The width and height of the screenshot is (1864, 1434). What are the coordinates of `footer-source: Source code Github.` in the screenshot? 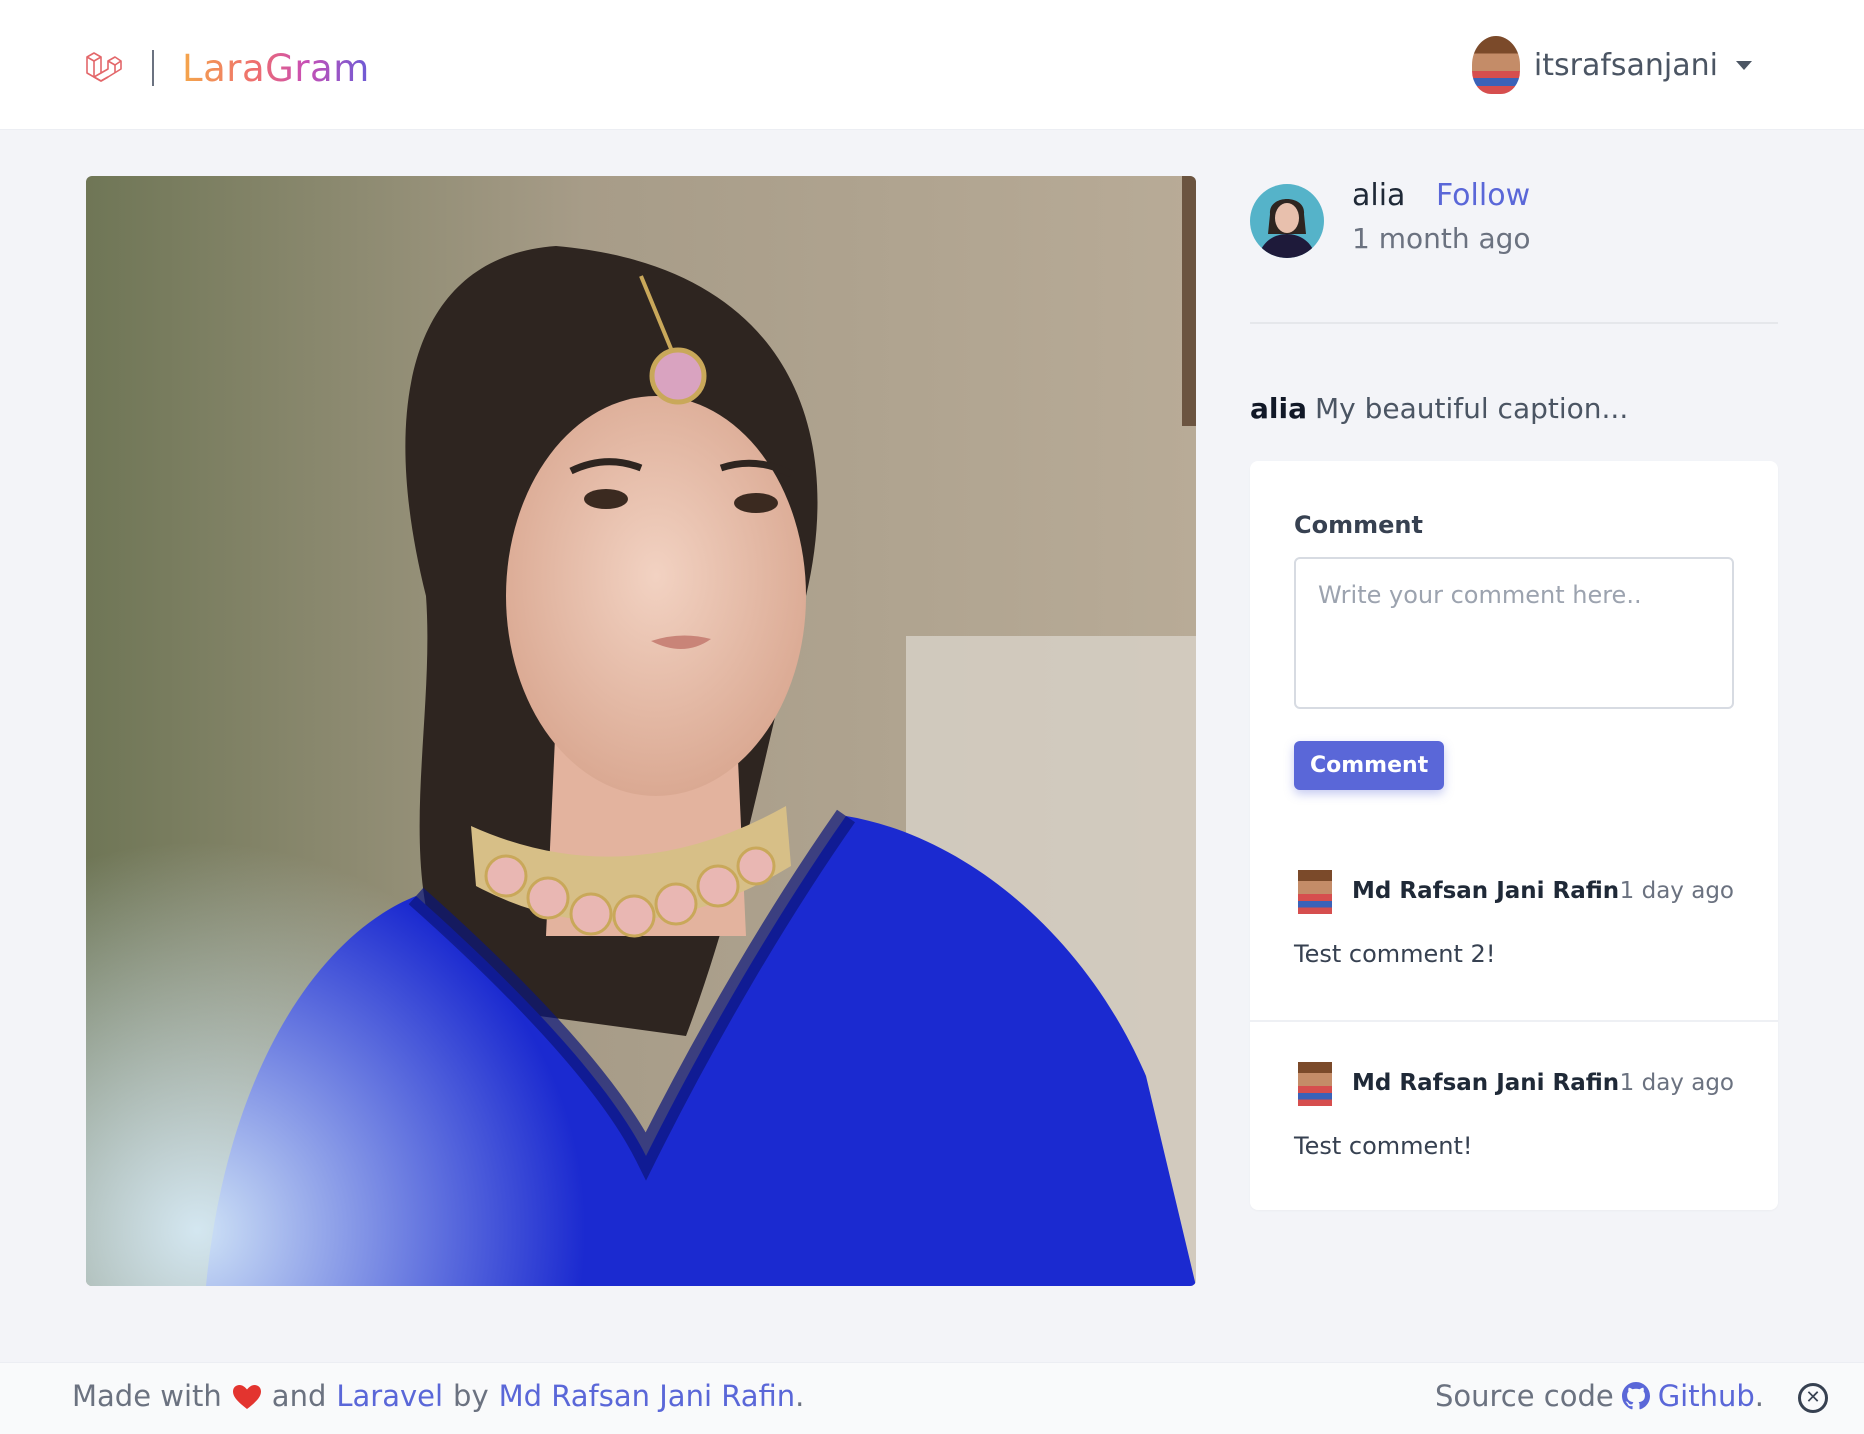 It's located at (1599, 1396).